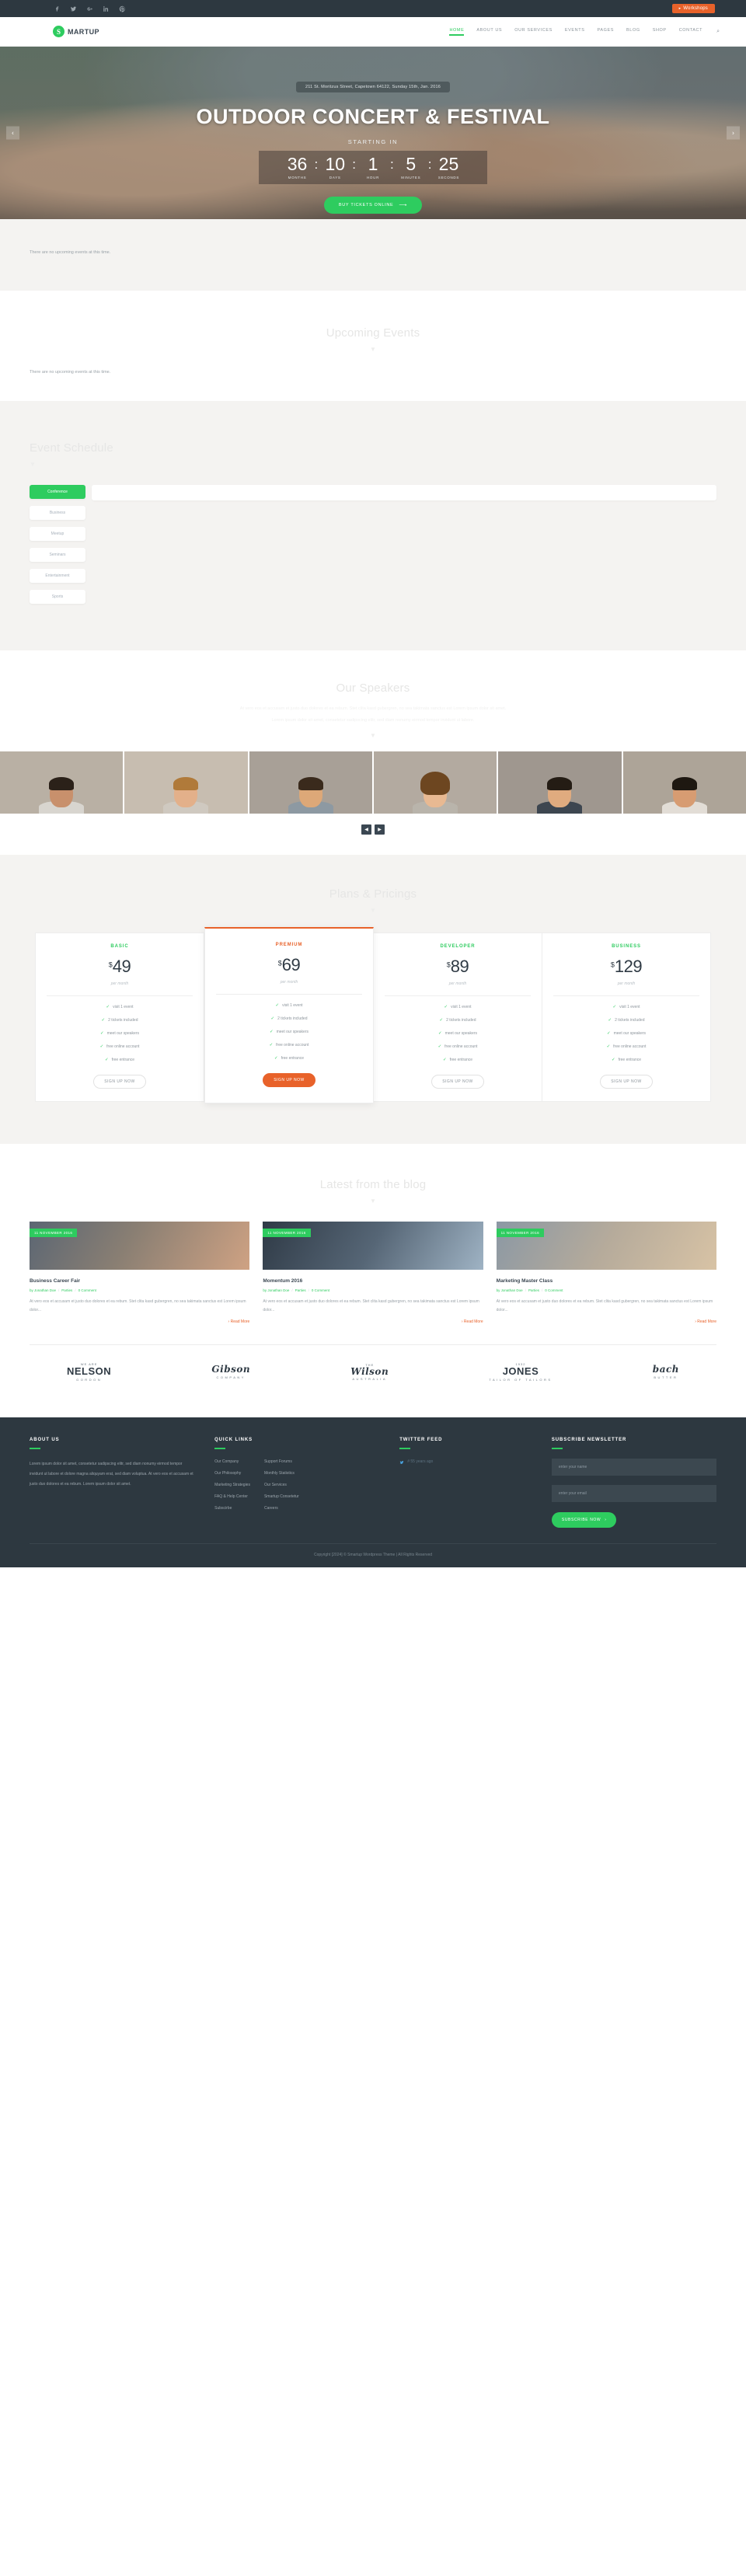 This screenshot has width=746, height=2576. Describe the element at coordinates (57, 597) in the screenshot. I see `schedule-tab-sports: Sports` at that location.